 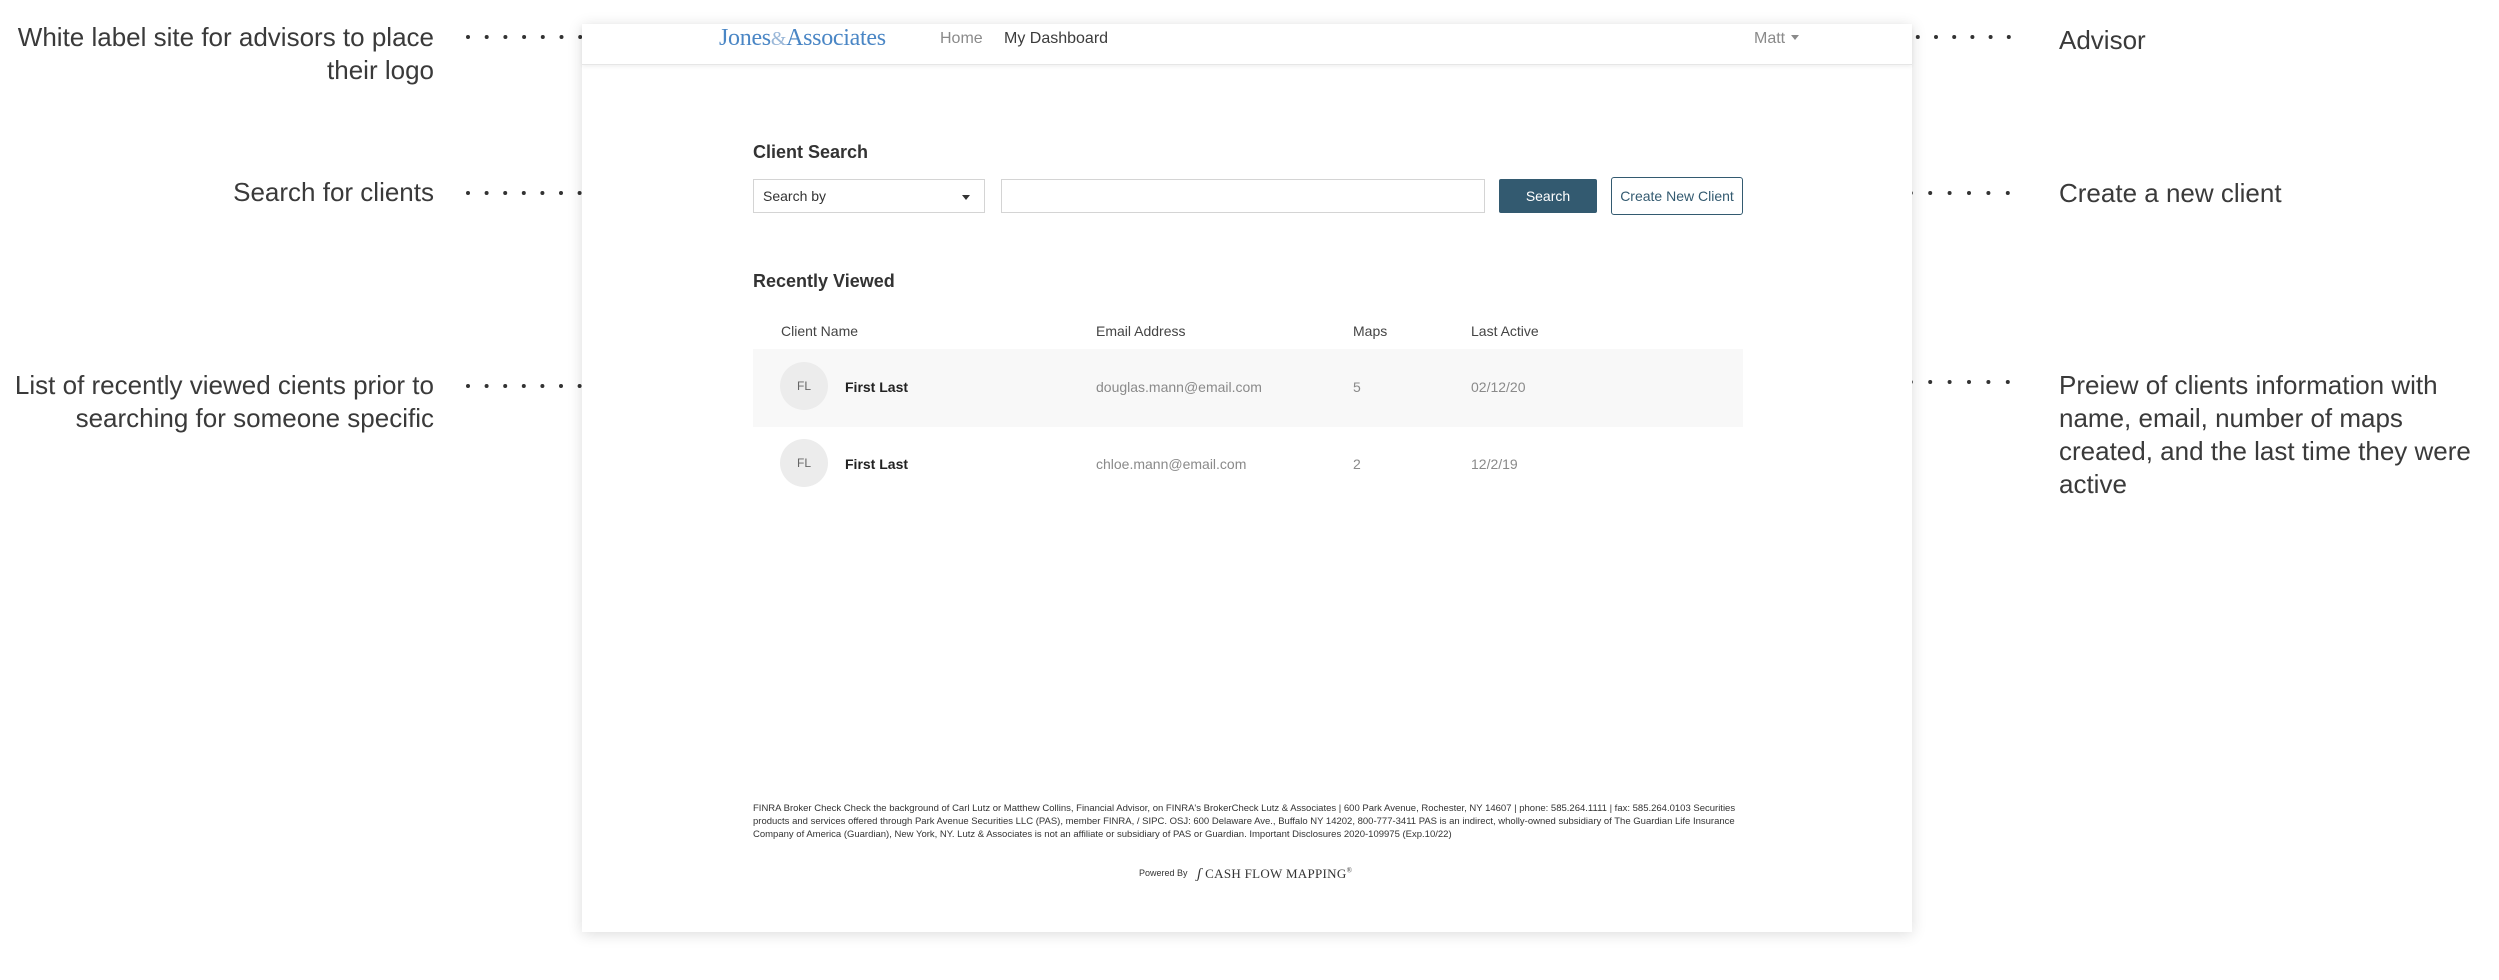 What do you see at coordinates (1163, 873) in the screenshot?
I see `powered-by-label: Powered By` at bounding box center [1163, 873].